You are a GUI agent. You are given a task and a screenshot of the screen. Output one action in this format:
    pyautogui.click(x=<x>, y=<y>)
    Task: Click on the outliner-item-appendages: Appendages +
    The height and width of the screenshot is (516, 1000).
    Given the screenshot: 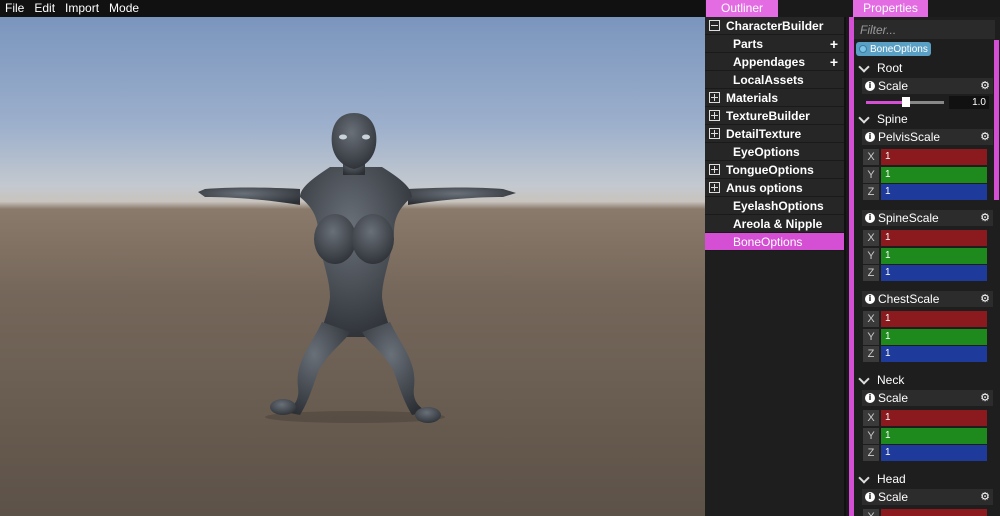 What is the action you would take?
    pyautogui.click(x=774, y=62)
    